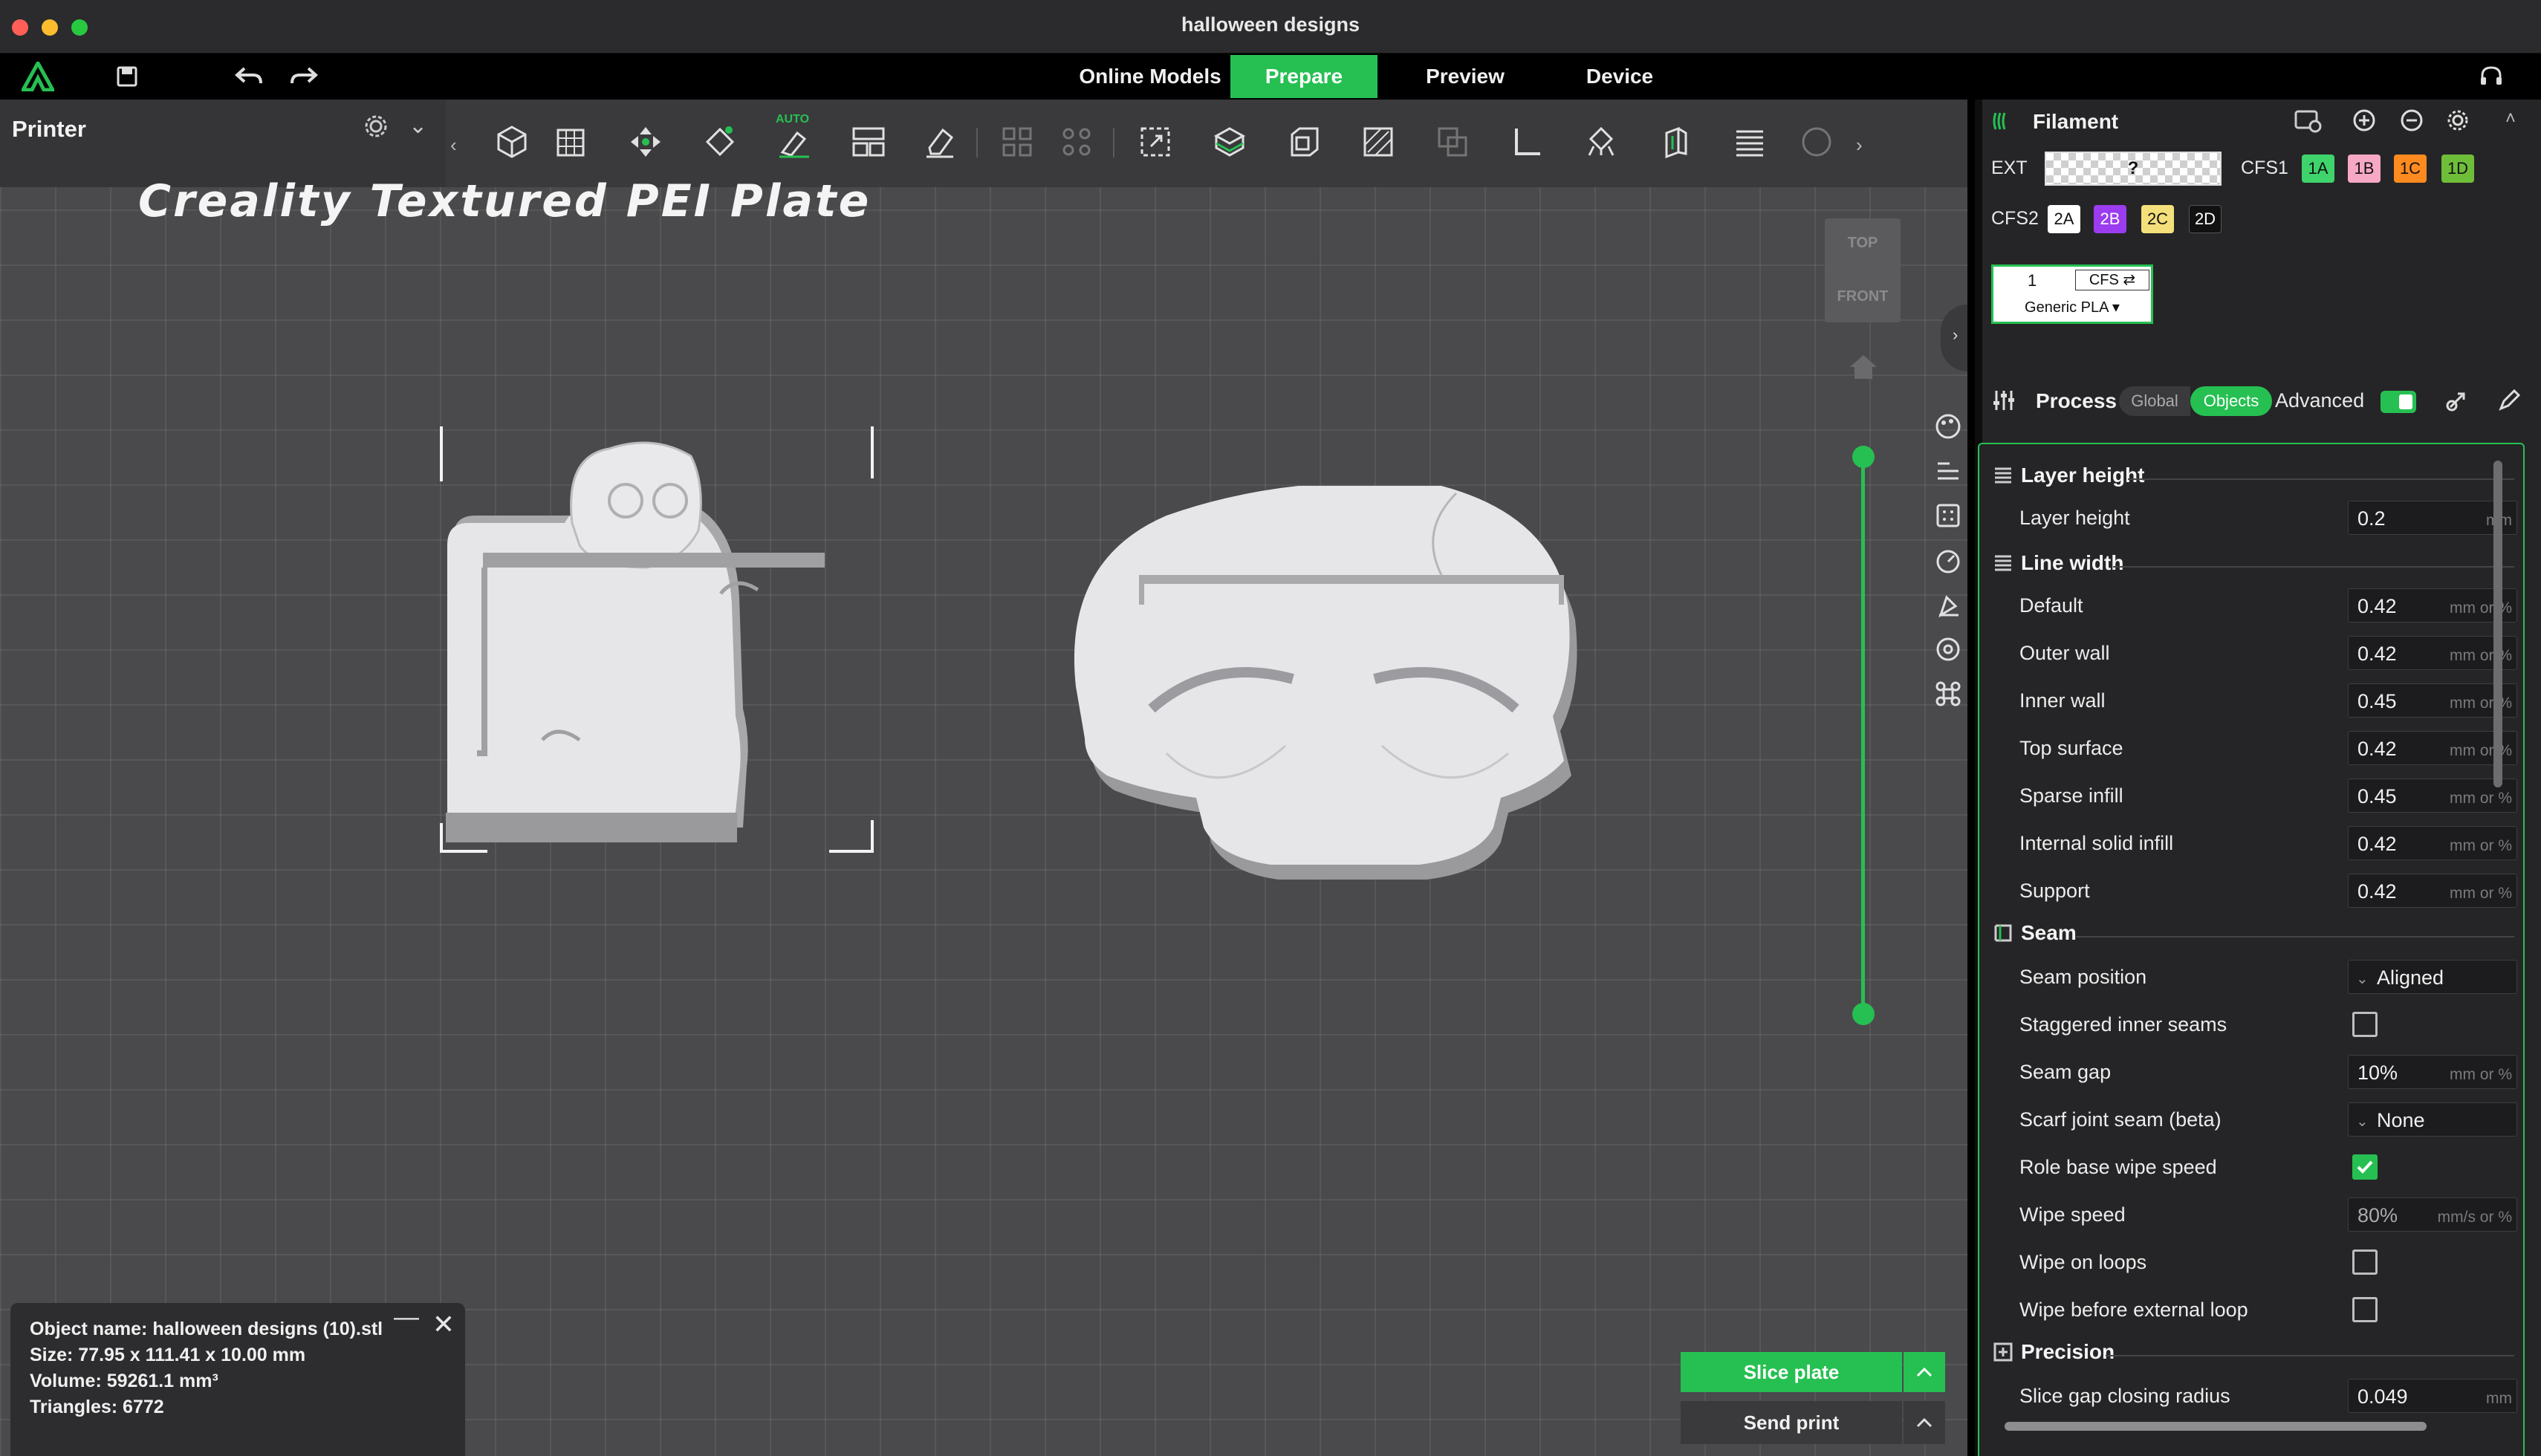 This screenshot has width=2541, height=1456. What do you see at coordinates (2205, 219) in the screenshot?
I see `cfs2-slot-2d: 2D` at bounding box center [2205, 219].